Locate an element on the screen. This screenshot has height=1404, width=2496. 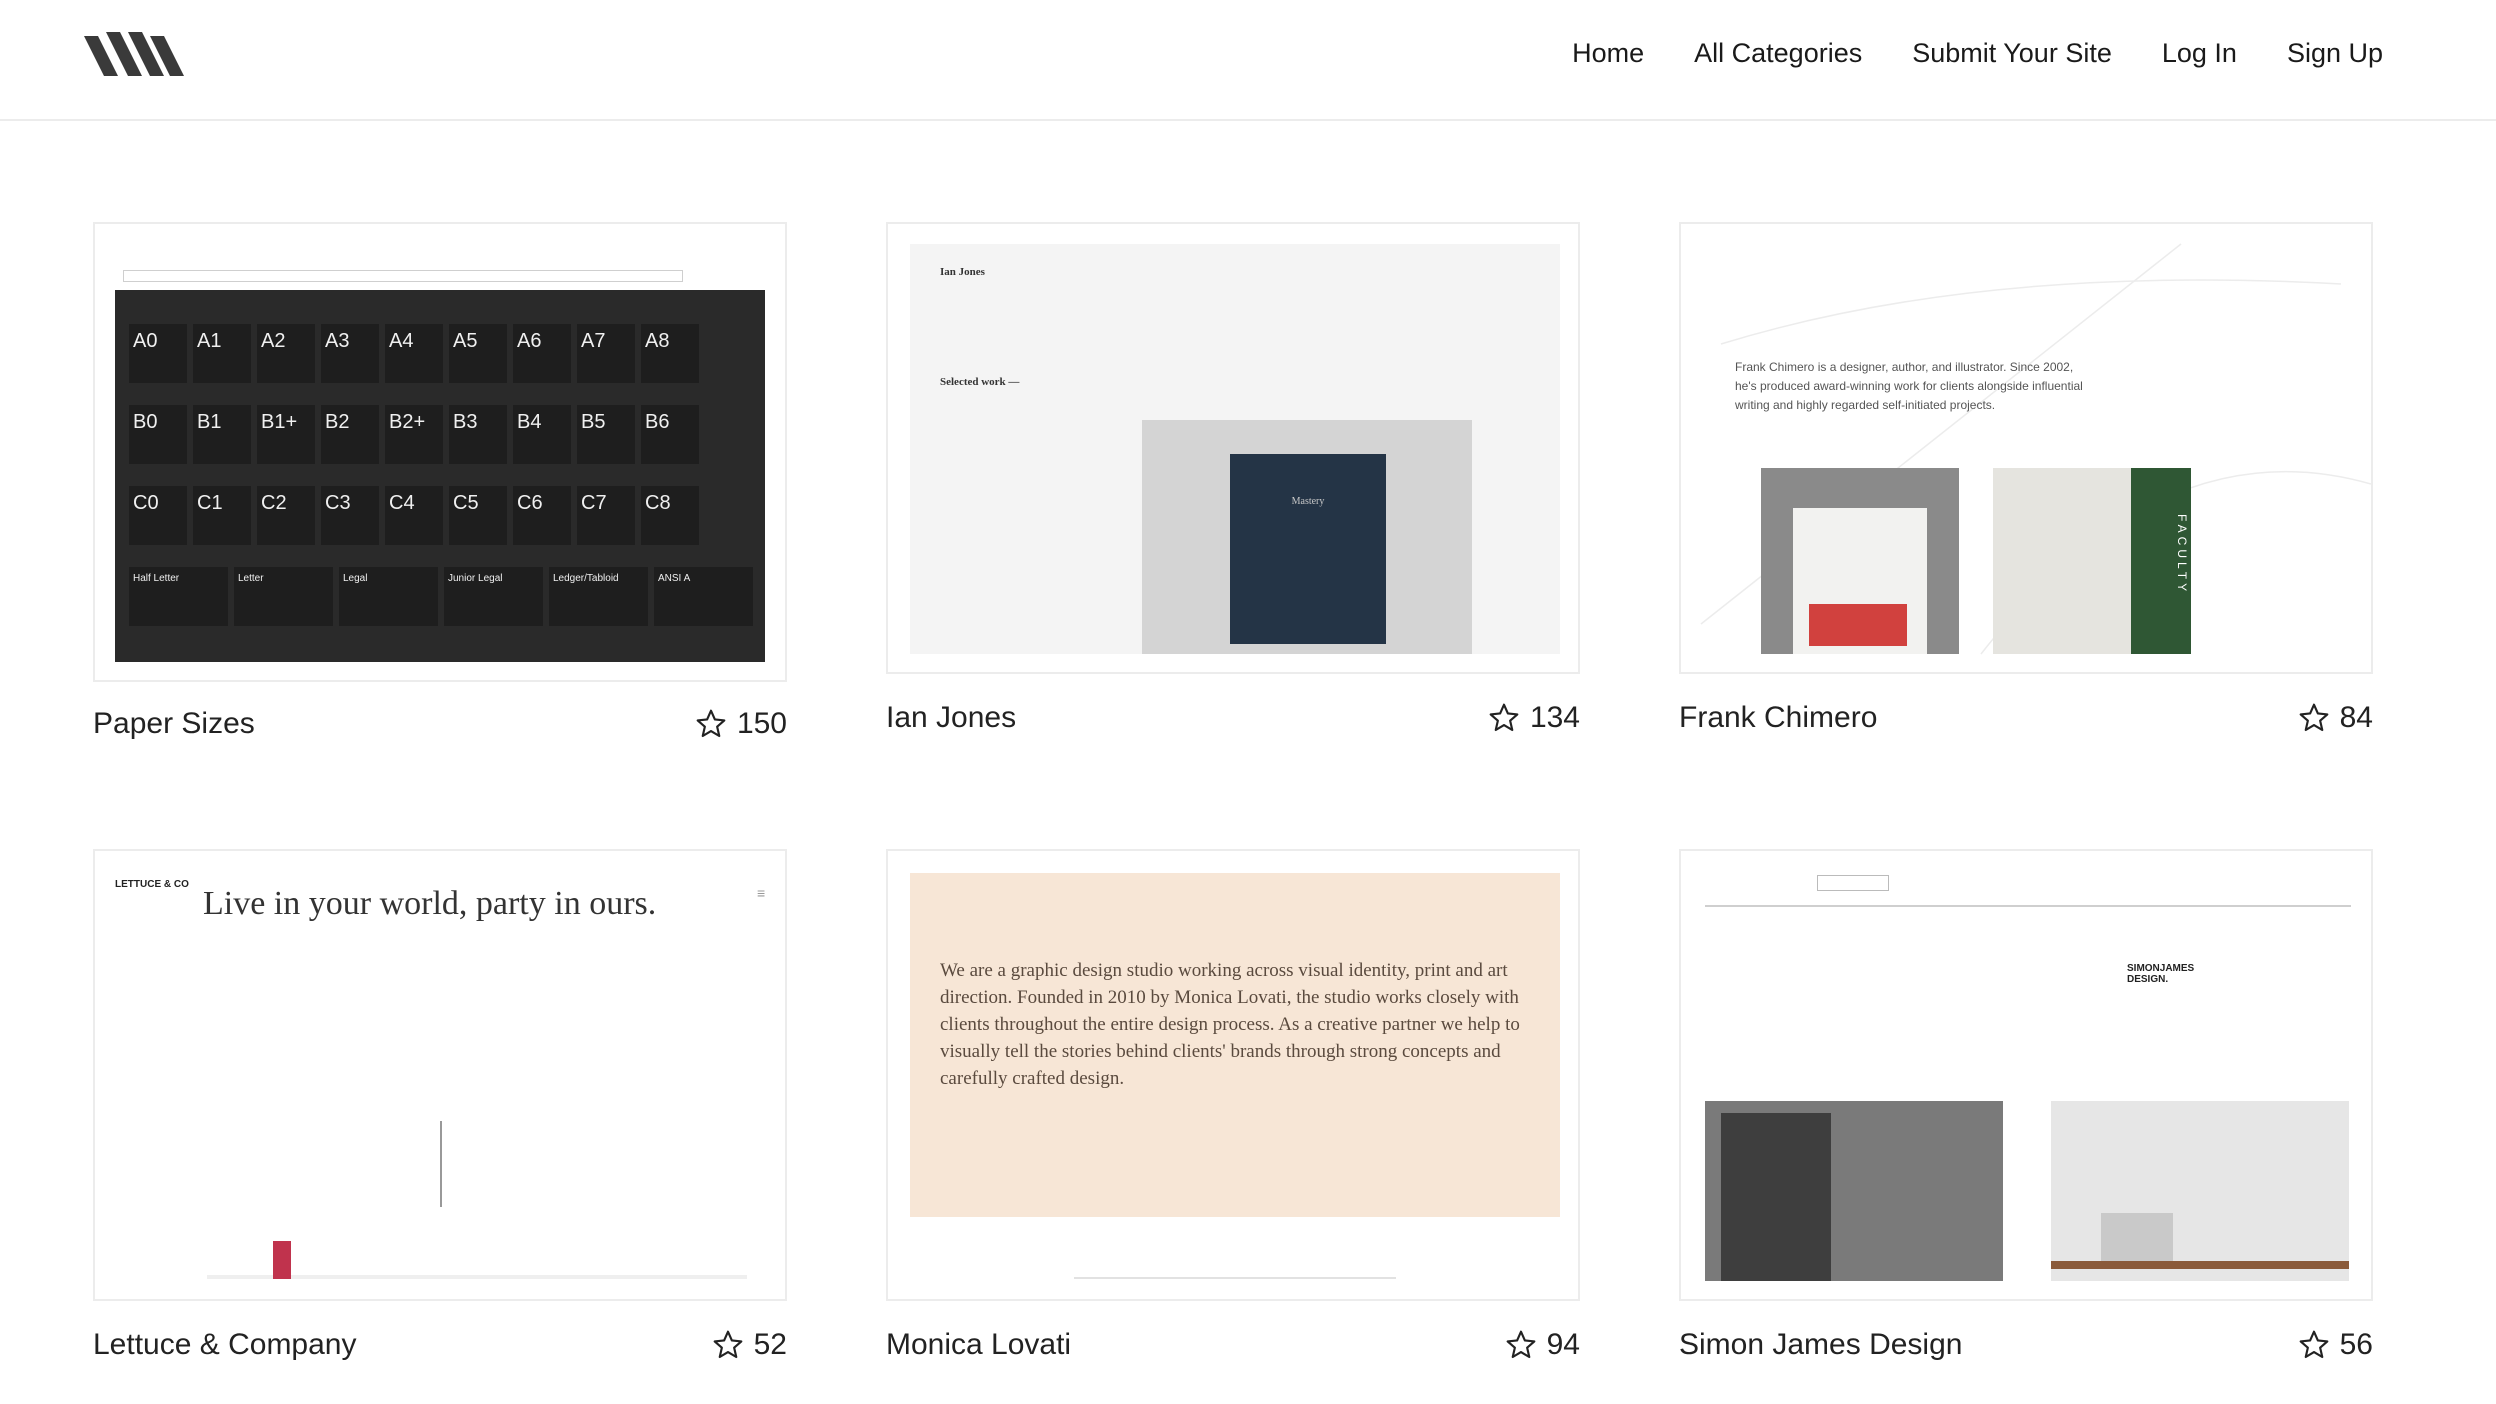
preview-photo-right is located at coordinates (2200, 1191).